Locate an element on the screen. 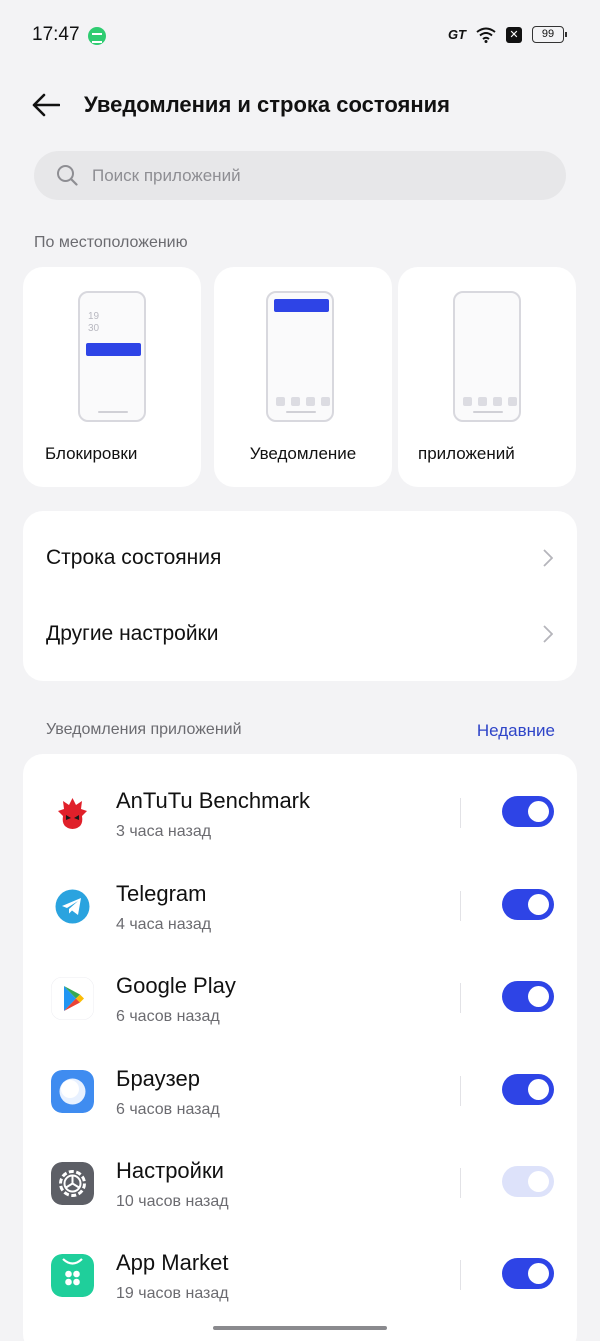 The height and width of the screenshot is (1341, 600). back-arrow-icon is located at coordinates (46, 105).